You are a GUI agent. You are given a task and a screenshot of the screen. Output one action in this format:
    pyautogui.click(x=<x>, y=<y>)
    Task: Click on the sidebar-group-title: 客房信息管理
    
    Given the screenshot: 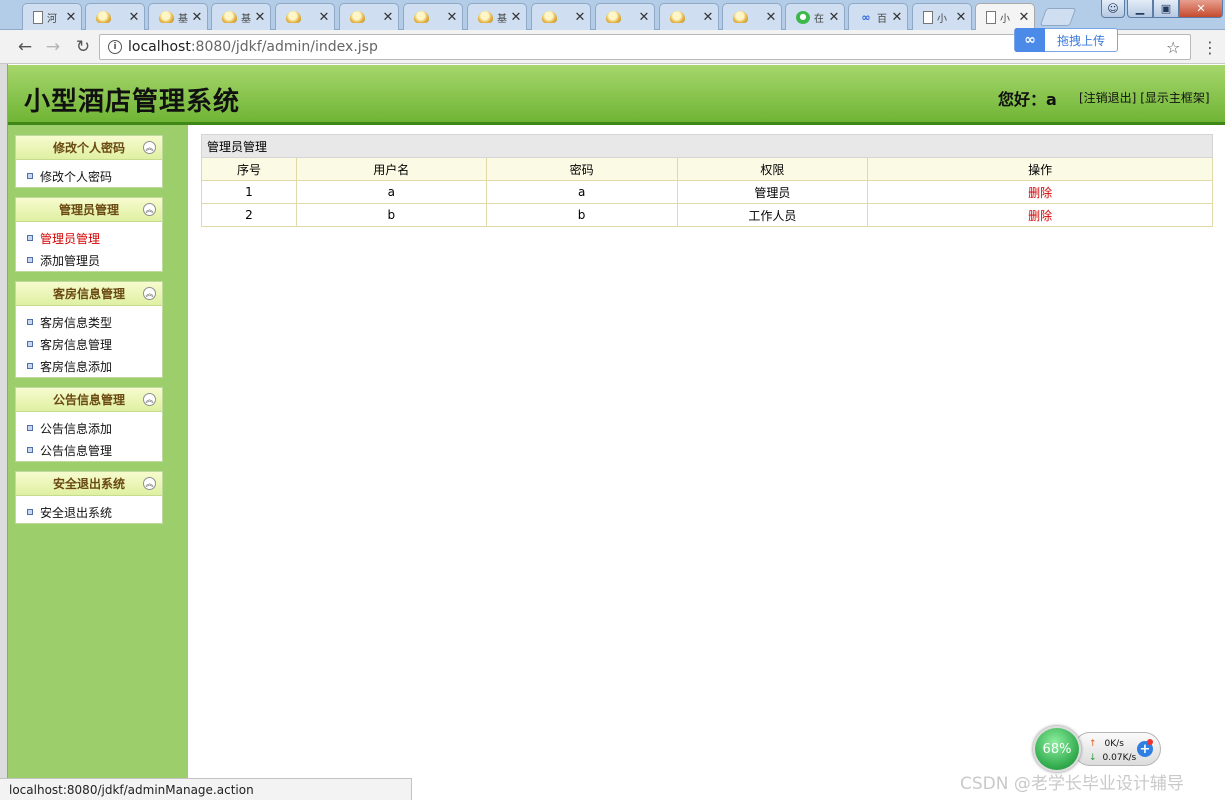 What is the action you would take?
    pyautogui.click(x=88, y=294)
    